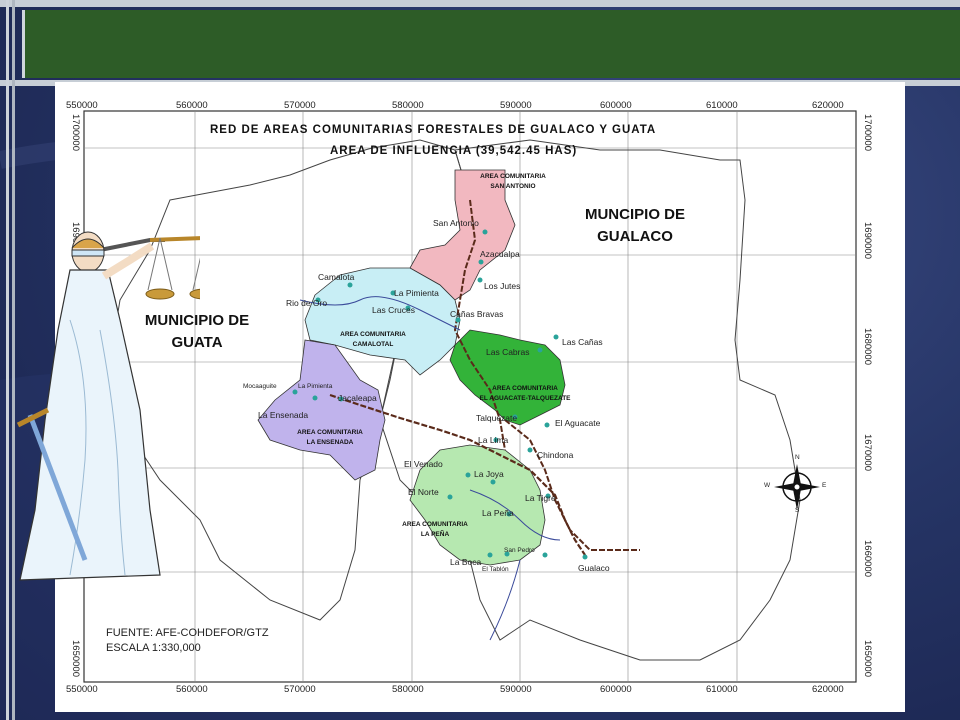 This screenshot has height=720, width=960. What do you see at coordinates (824, 485) in the screenshot?
I see `compass-east: E` at bounding box center [824, 485].